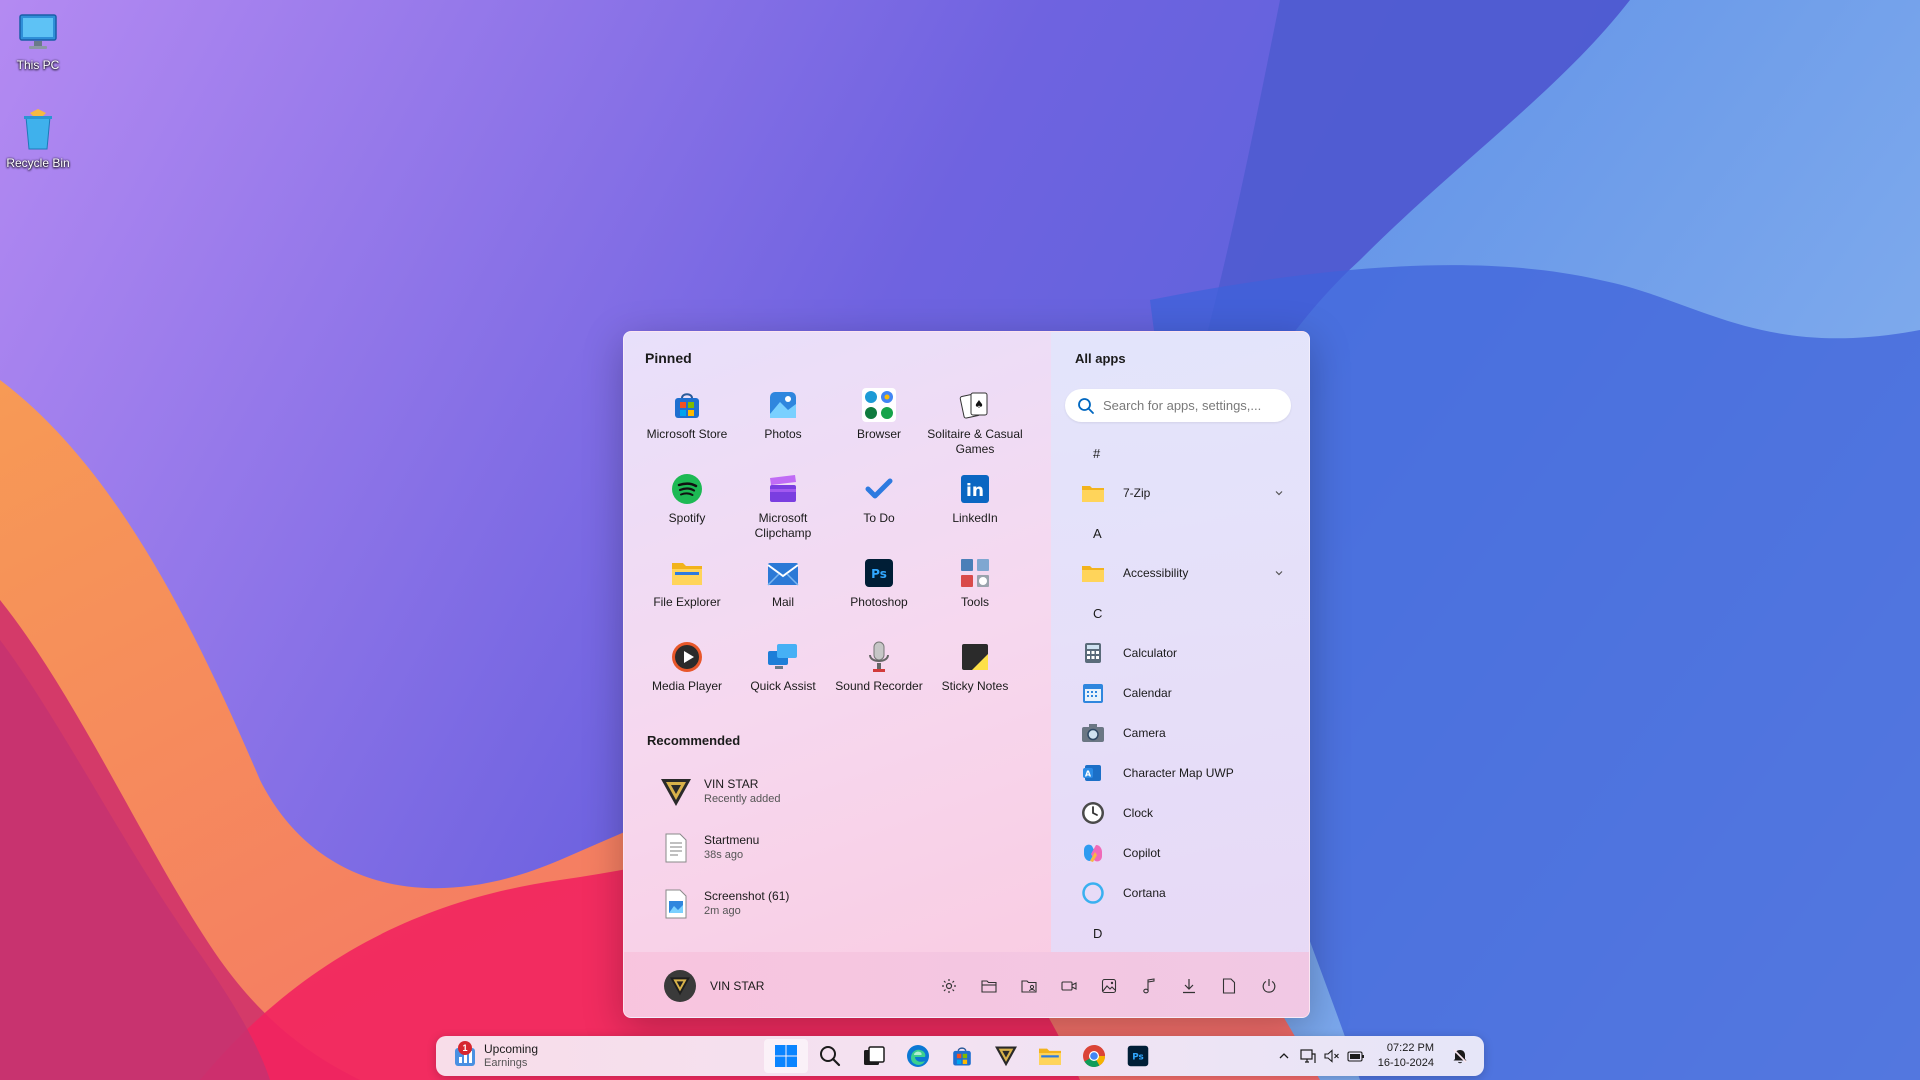  What do you see at coordinates (1150, 653) in the screenshot?
I see `app-name: Calculator` at bounding box center [1150, 653].